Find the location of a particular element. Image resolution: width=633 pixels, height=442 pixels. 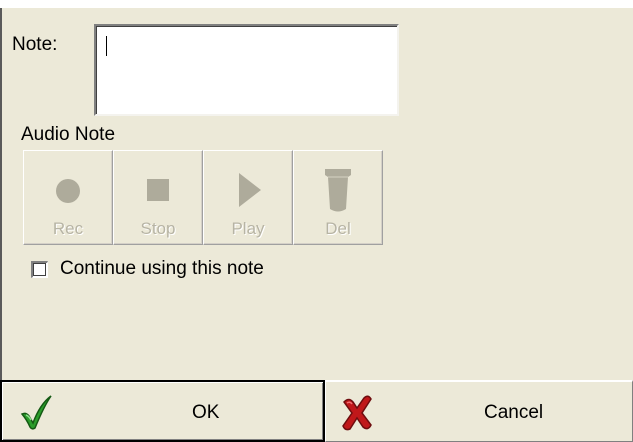

stop-icon is located at coordinates (158, 190).